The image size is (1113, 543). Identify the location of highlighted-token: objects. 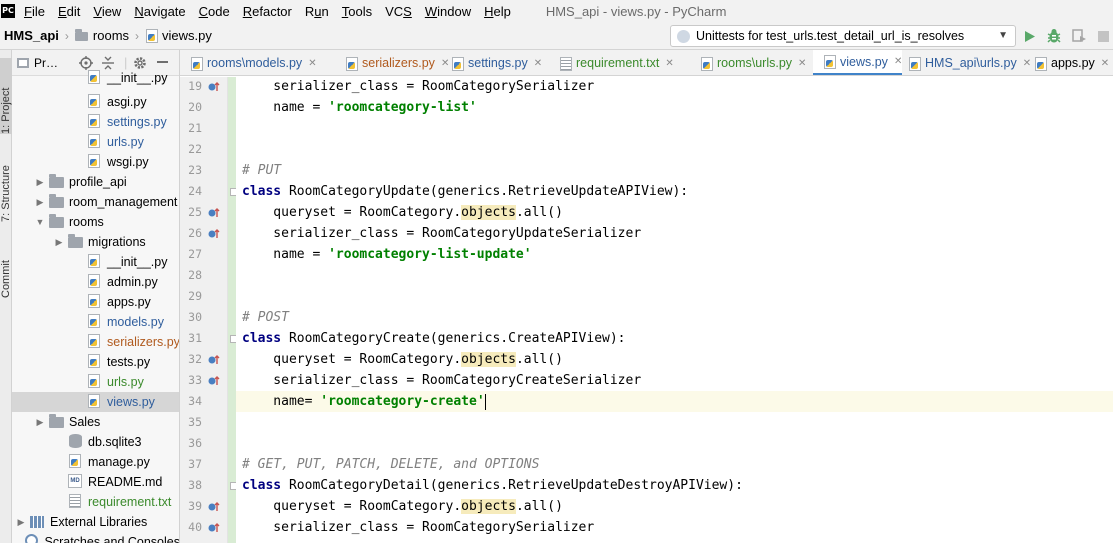
(488, 212).